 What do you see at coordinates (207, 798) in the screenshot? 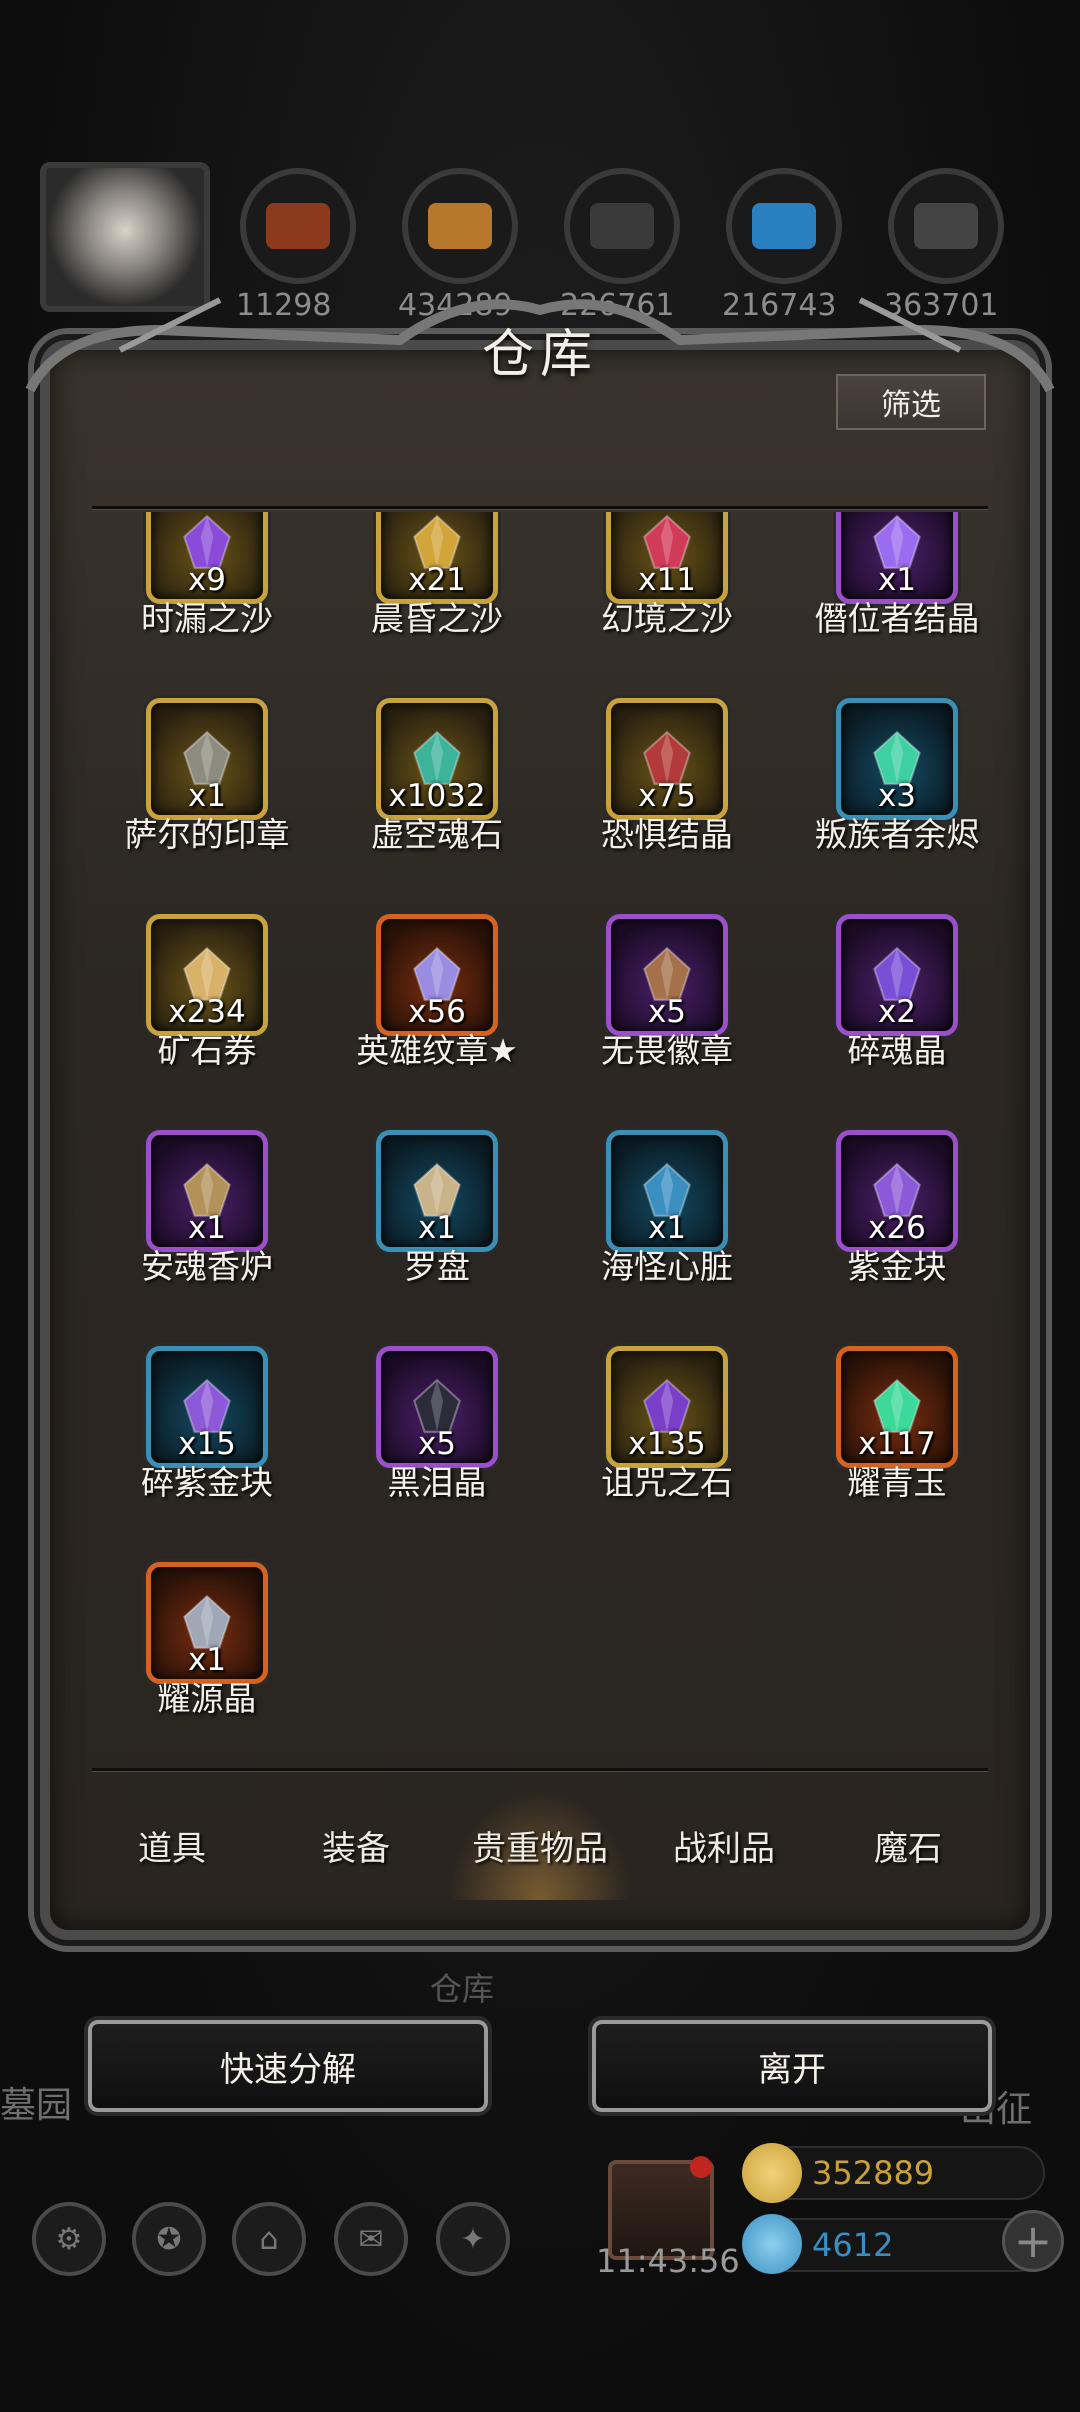
I see `item-cell: x1 萨尔的印章` at bounding box center [207, 798].